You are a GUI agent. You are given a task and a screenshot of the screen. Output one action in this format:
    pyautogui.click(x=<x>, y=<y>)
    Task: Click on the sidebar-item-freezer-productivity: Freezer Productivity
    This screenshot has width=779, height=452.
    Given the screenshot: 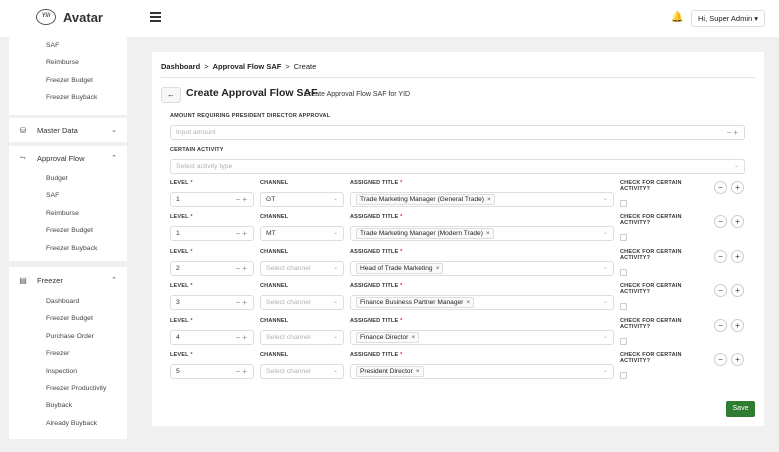 What is the action you would take?
    pyautogui.click(x=68, y=388)
    